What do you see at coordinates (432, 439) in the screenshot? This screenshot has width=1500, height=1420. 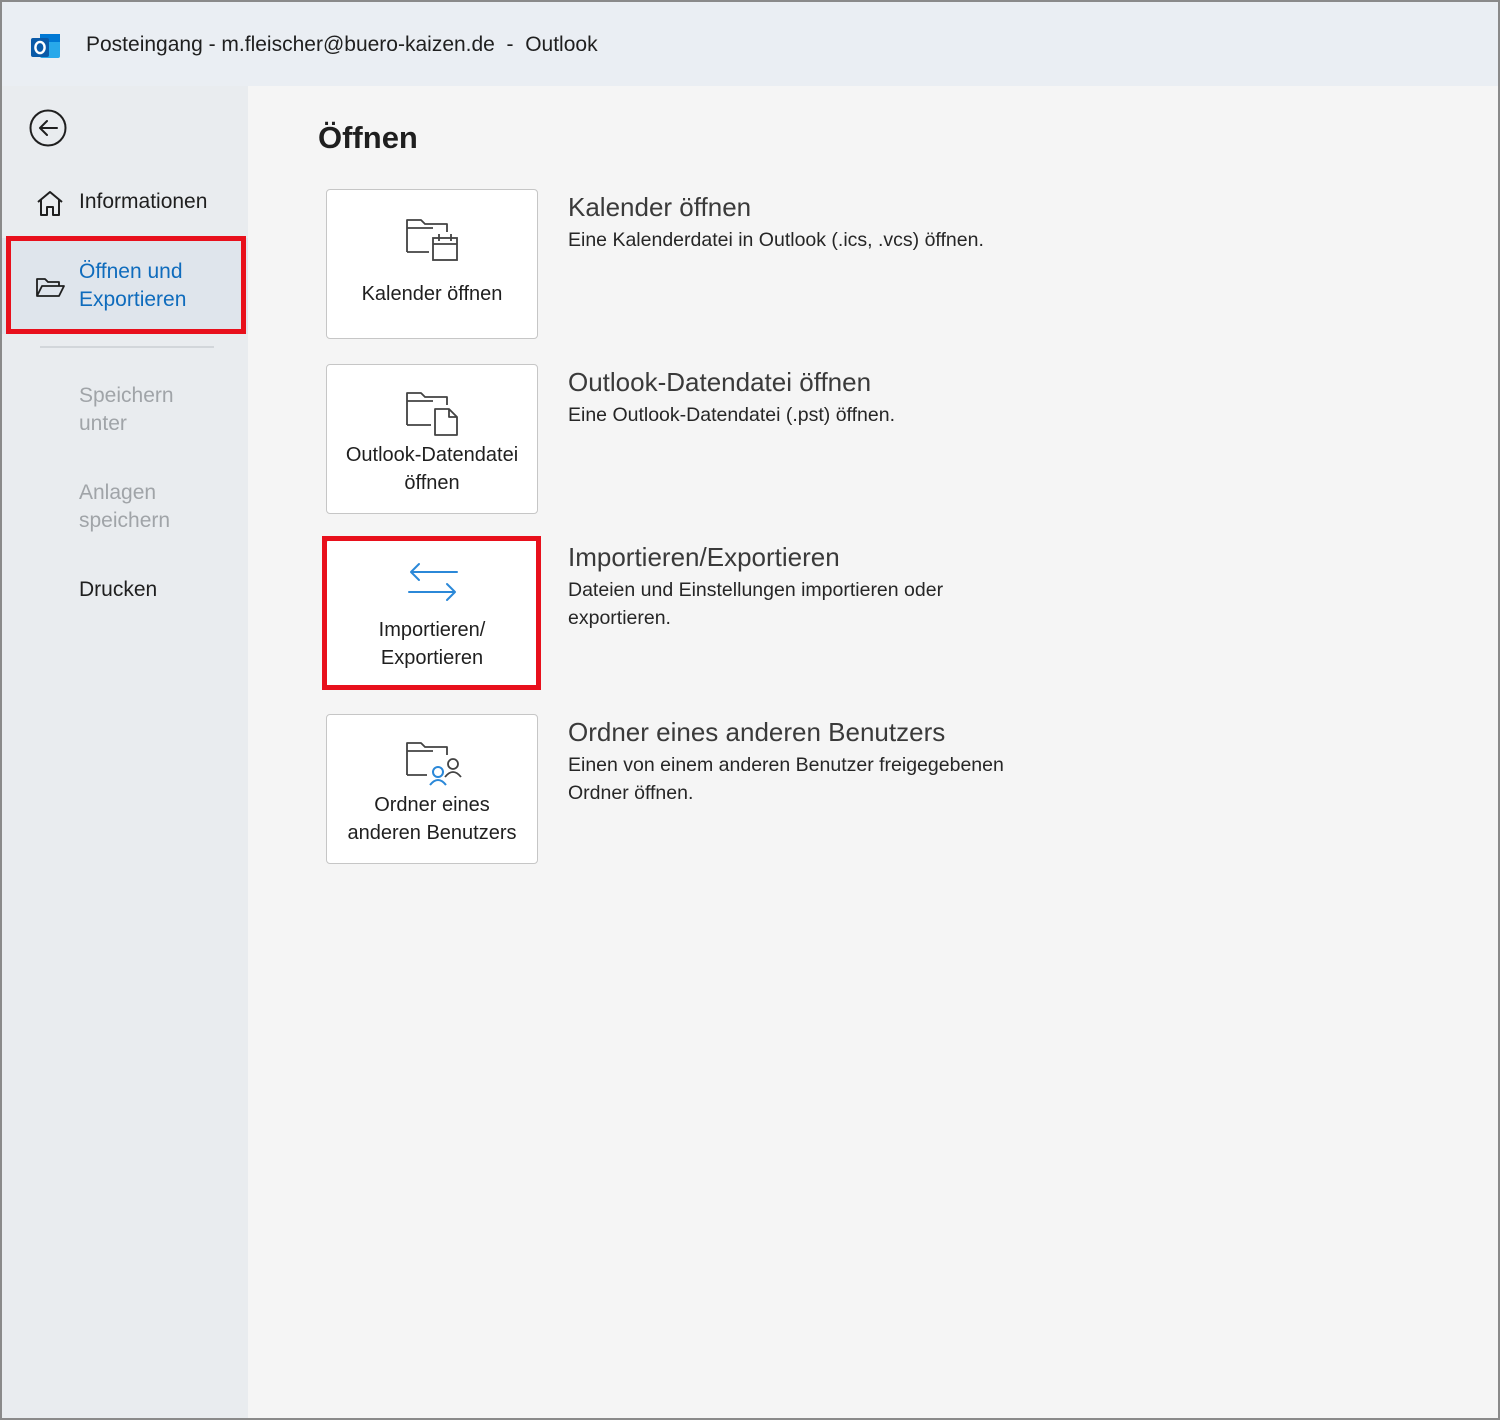 I see `outlook-datendatei-oeffnen-button: Outlook-Datendatei öffnen` at bounding box center [432, 439].